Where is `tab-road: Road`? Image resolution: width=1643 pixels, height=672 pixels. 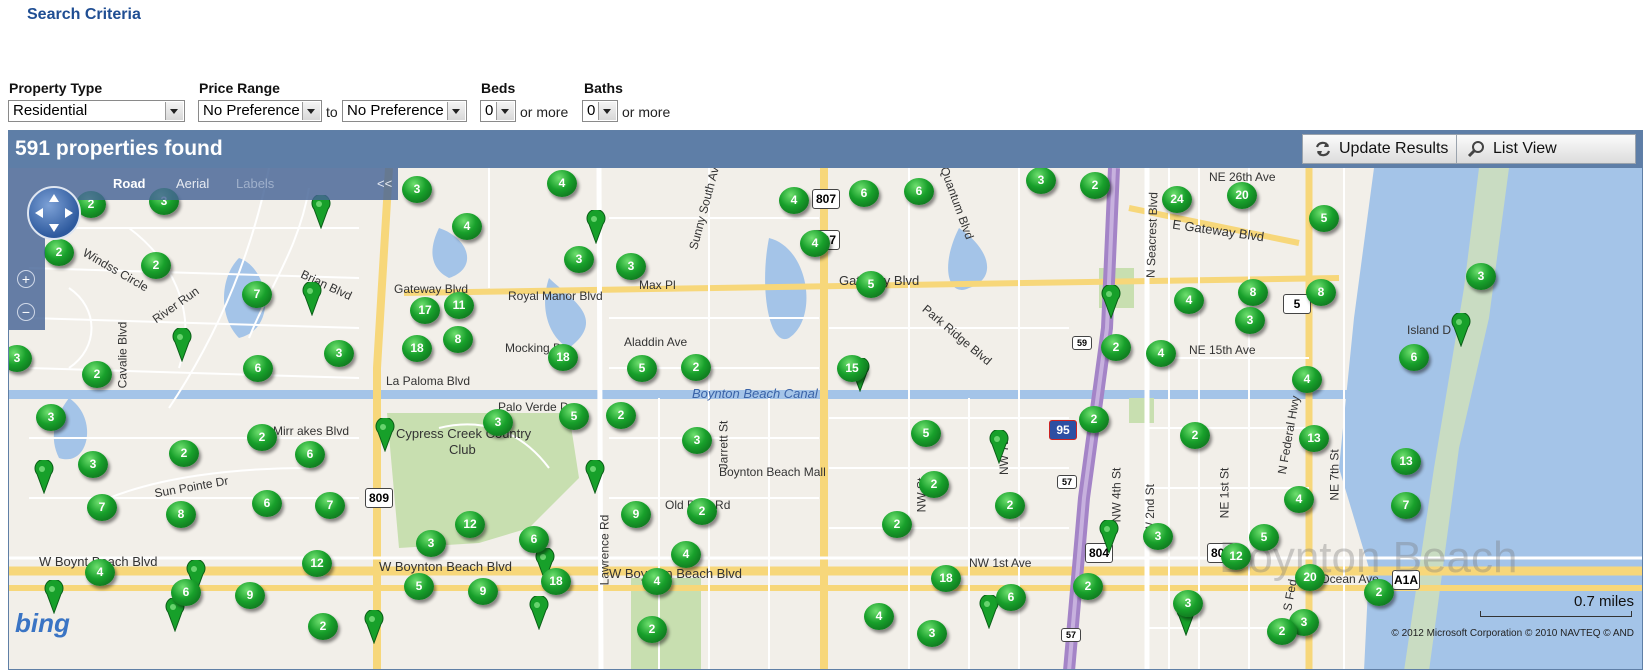 tab-road: Road is located at coordinates (129, 183).